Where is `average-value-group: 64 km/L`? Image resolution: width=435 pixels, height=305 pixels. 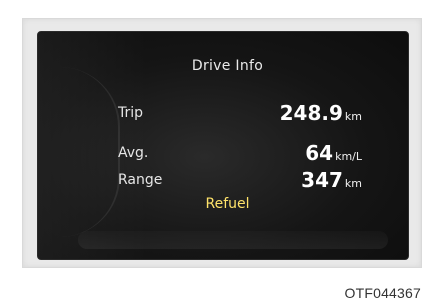 average-value-group: 64 km/L is located at coordinates (333, 153).